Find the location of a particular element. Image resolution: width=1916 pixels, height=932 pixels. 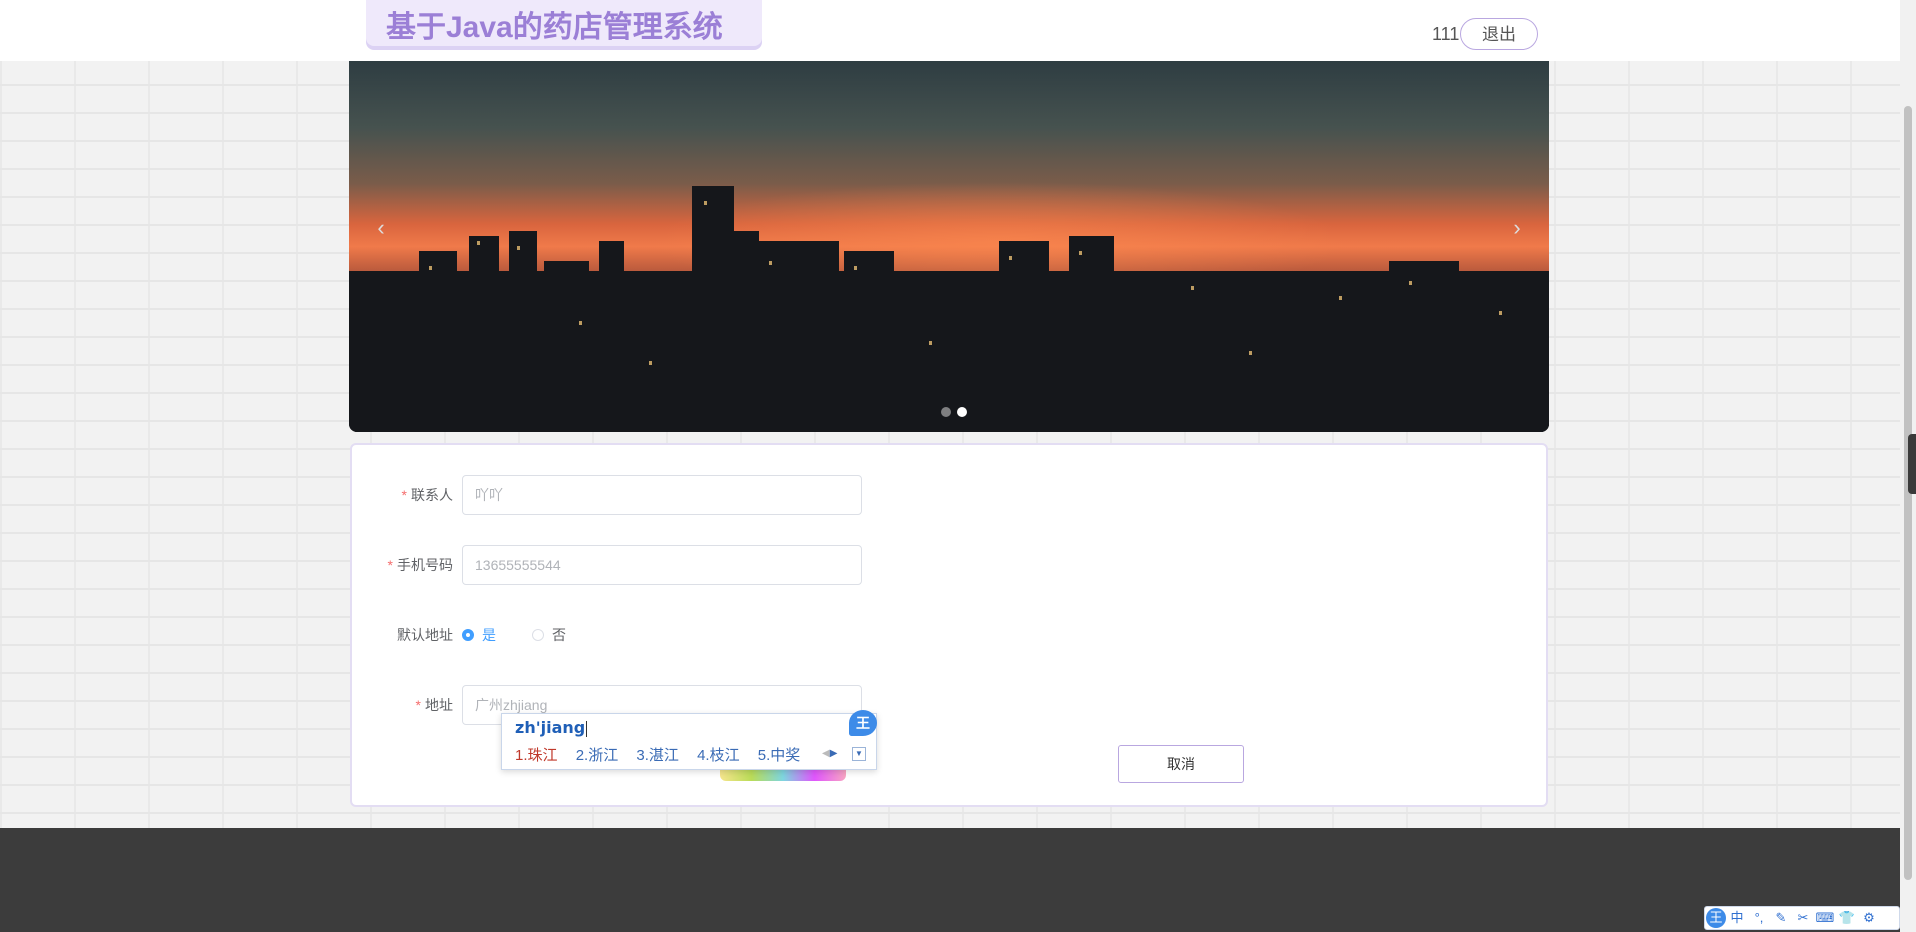

phone-input: 13655555544 is located at coordinates (662, 565).